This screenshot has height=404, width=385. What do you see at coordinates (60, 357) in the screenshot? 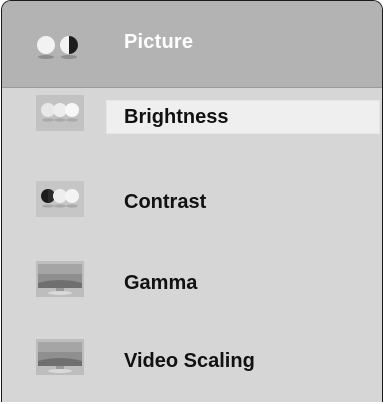
I see `video-scaling-icon` at bounding box center [60, 357].